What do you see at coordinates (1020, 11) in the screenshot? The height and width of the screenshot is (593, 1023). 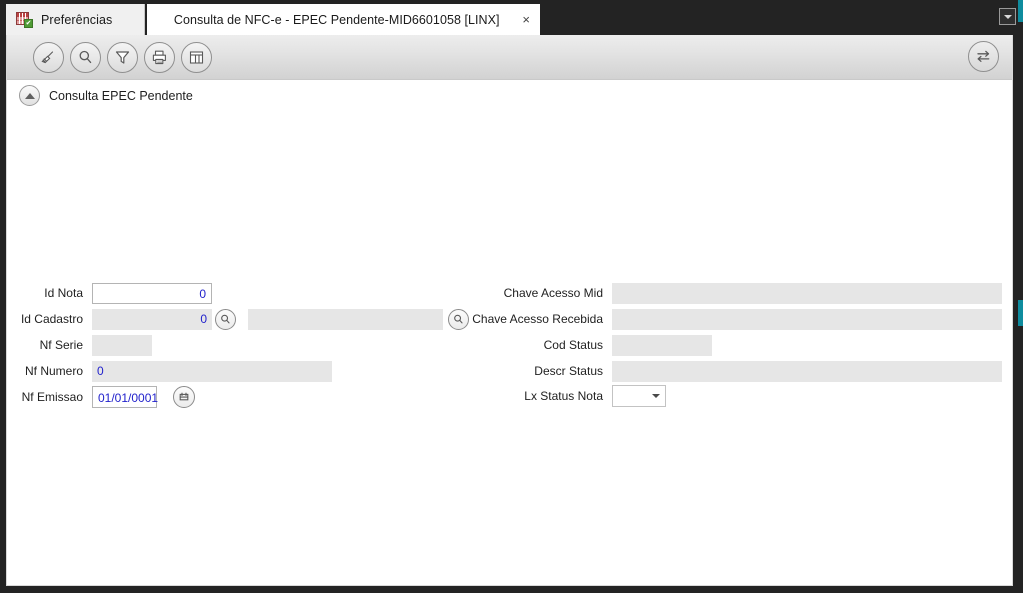 I see `accent-stripe-top` at bounding box center [1020, 11].